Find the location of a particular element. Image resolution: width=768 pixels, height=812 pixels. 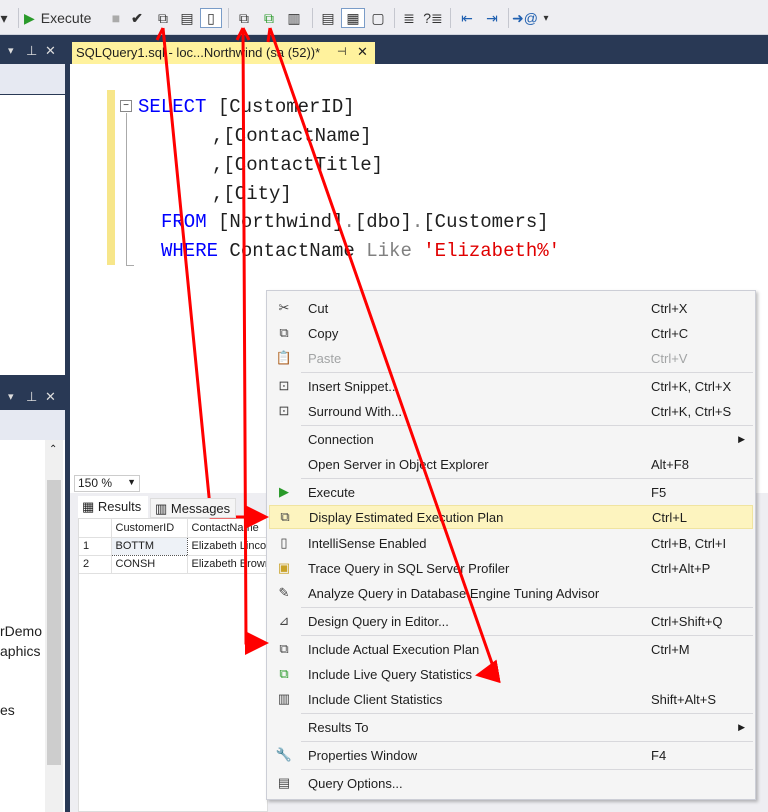

comment-icon: ≣ is located at coordinates (409, 18).